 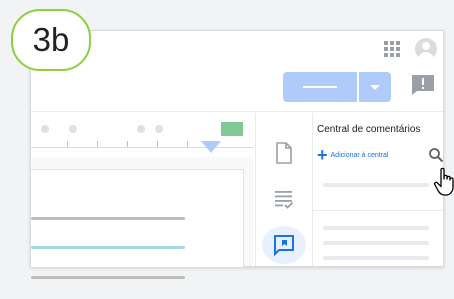 I want to click on panel-title: Central de comentários, so click(x=369, y=129).